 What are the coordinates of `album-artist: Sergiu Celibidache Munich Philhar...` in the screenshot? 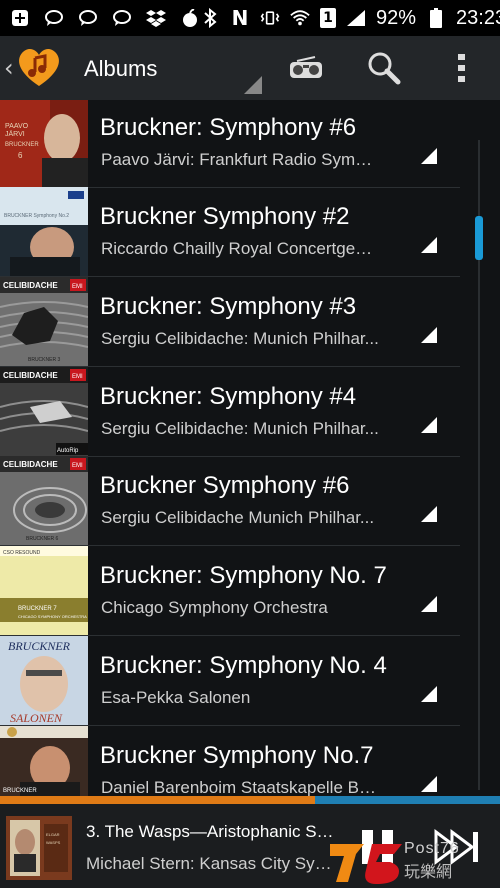 It's located at (238, 517).